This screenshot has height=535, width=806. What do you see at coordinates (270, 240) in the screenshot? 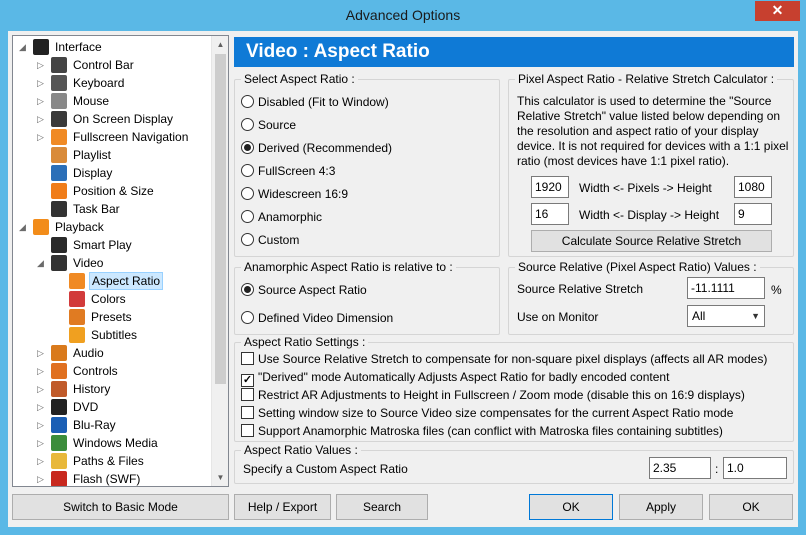
I see `aspect-ratio-option: Custom` at bounding box center [270, 240].